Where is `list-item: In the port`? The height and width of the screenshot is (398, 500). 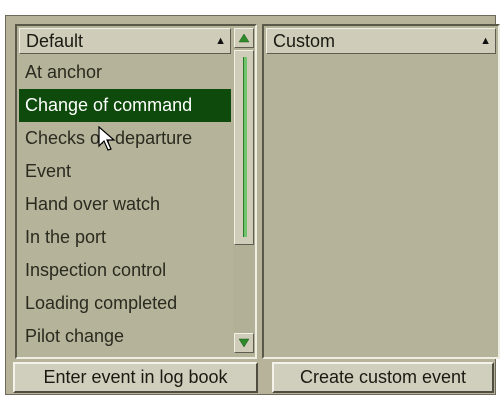
list-item: In the port is located at coordinates (125, 237).